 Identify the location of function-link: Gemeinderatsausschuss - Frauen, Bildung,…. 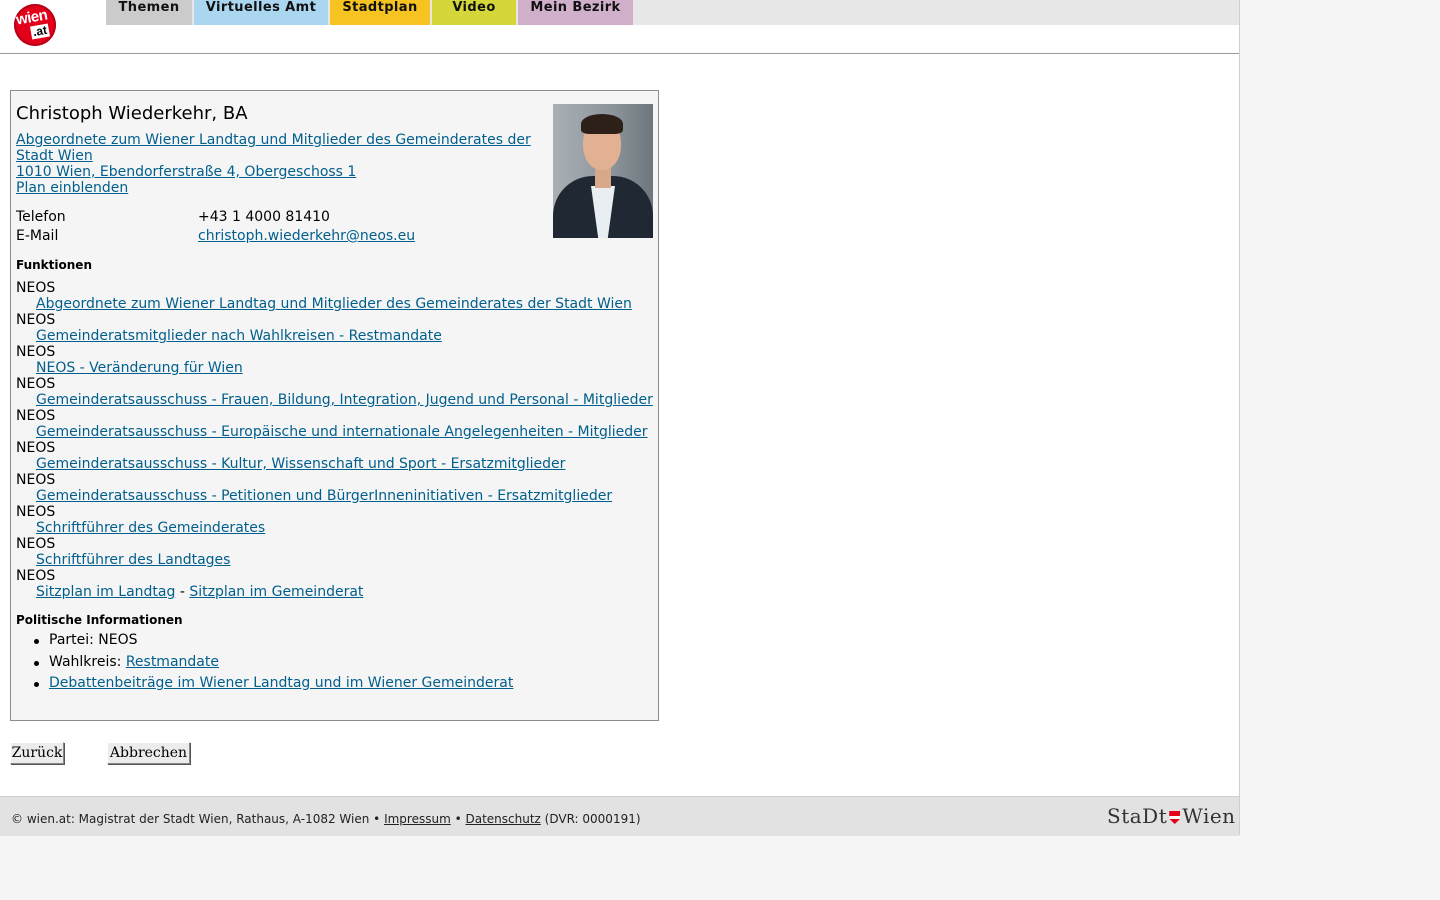
(344, 400).